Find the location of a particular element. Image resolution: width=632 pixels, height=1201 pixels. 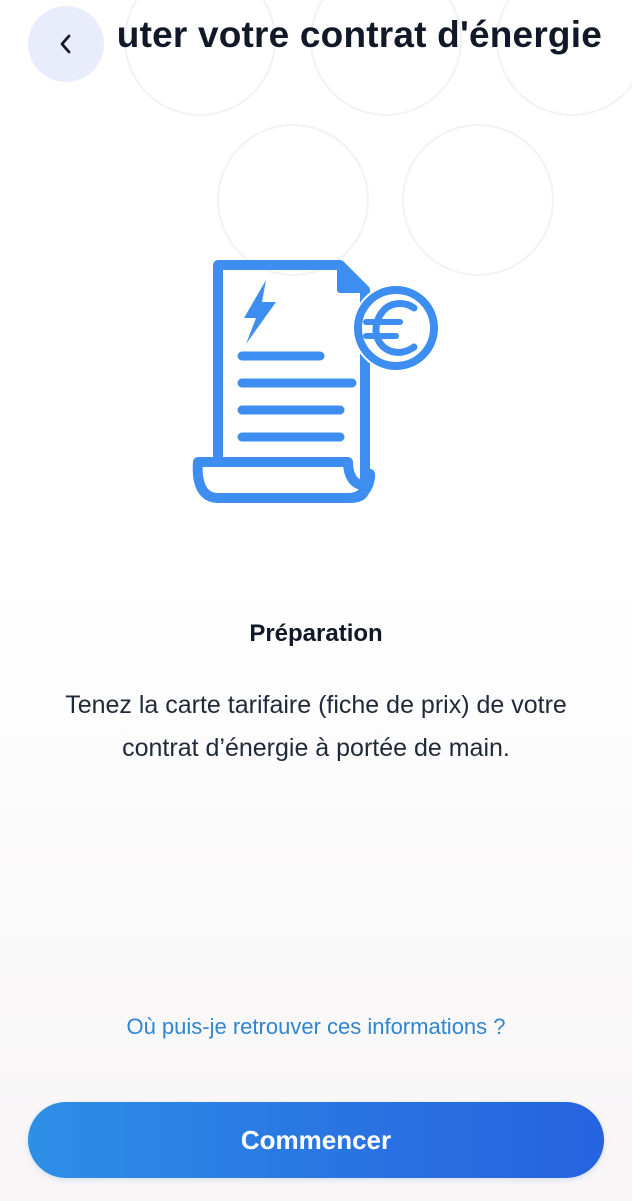

energy-contract-document-icon is located at coordinates (316, 381).